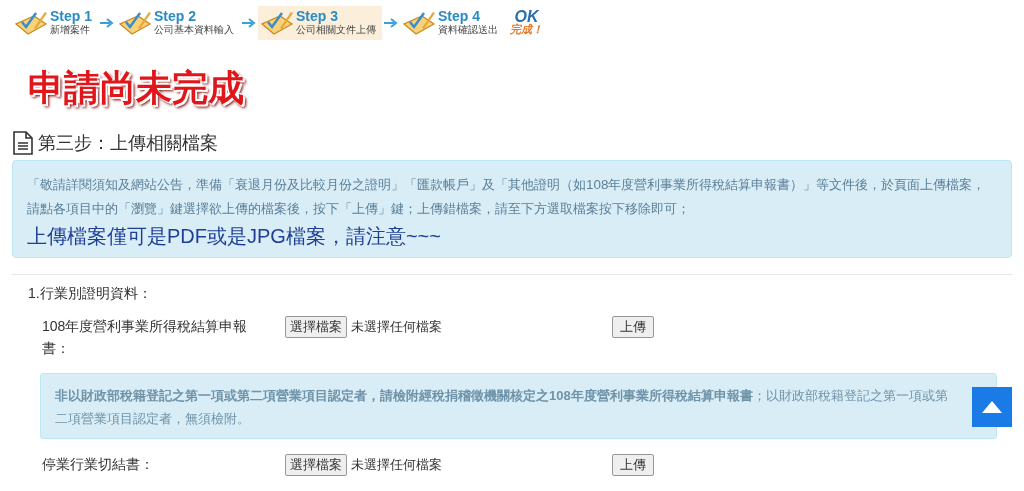 This screenshot has width=1024, height=491. What do you see at coordinates (502, 407) in the screenshot?
I see `note-text: 非以財政部稅籍登記之第一項或第二項營業項目認定者，請檢附經稅捐稽徵機關核定之108年度營利事業所得稅結算申報書；以財政部稅籍登記之第一項或第二項營業項目認定者，無須檢附。` at bounding box center [502, 407].